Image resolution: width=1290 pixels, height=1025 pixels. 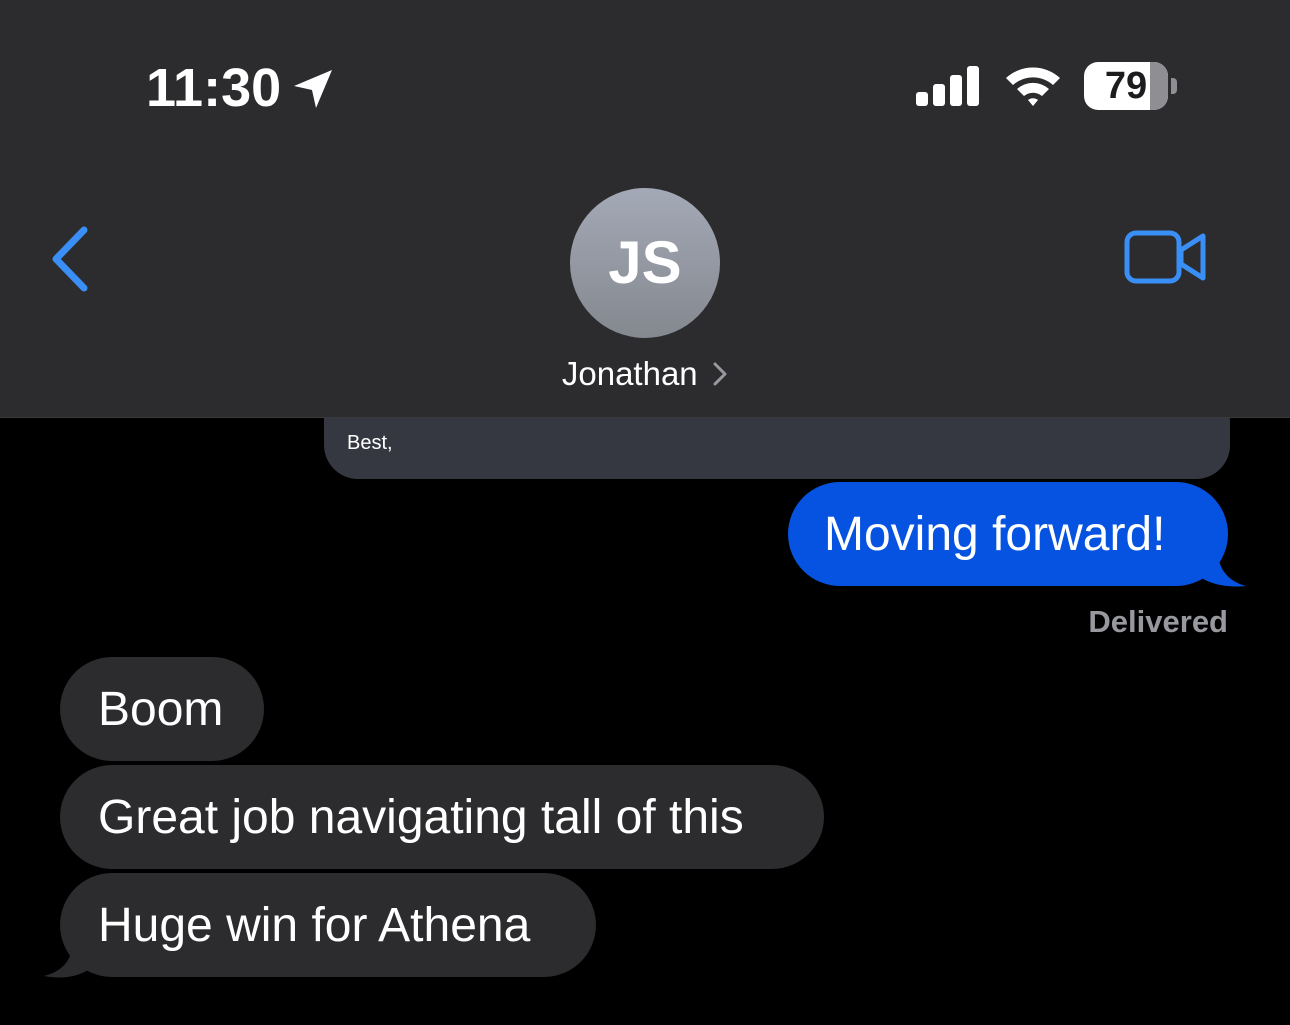 I want to click on message-text-received: Great job navigating tall of this, so click(x=421, y=817).